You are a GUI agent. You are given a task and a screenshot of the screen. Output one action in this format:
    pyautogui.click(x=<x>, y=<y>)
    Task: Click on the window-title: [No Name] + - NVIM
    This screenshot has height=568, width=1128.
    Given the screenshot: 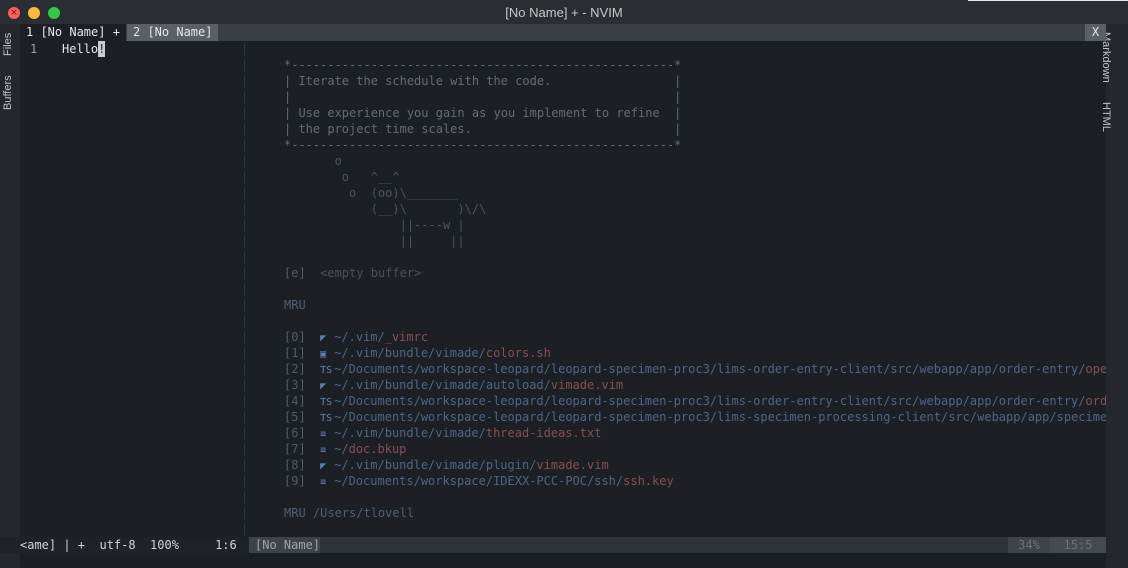 What is the action you would take?
    pyautogui.click(x=564, y=12)
    